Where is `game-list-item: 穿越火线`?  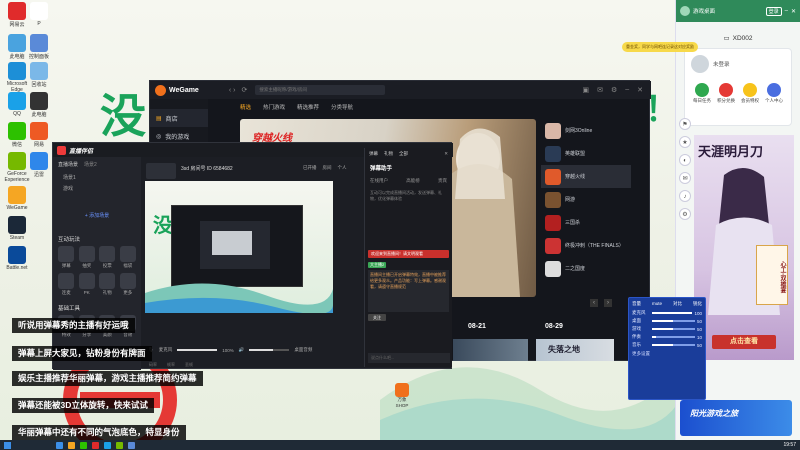
game-list-item: 穿越火线 is located at coordinates (586, 176).